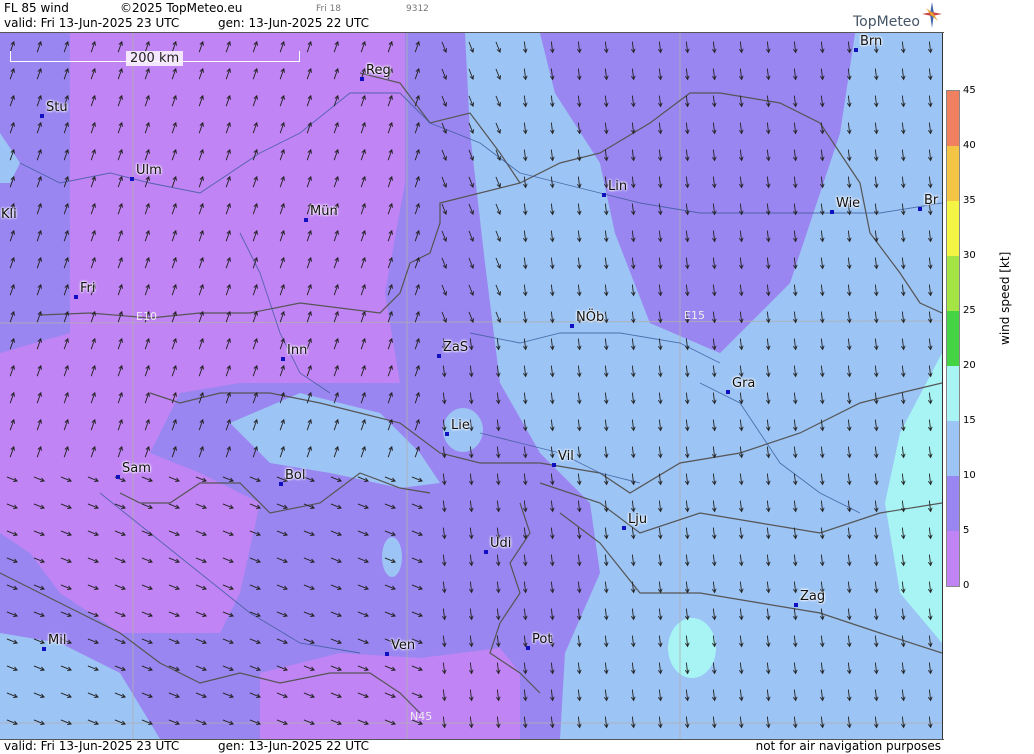 This screenshot has height=754, width=1034. Describe the element at coordinates (969, 365) in the screenshot. I see `legend-tick-label: 20` at that location.